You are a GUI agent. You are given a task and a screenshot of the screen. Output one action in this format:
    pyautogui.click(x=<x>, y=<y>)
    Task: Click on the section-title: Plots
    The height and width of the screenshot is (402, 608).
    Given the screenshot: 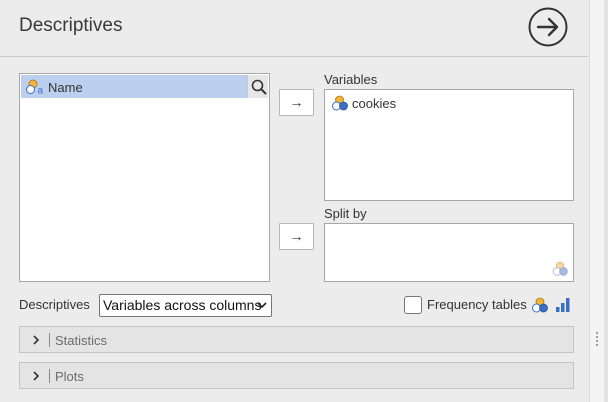 What is the action you would take?
    pyautogui.click(x=69, y=376)
    